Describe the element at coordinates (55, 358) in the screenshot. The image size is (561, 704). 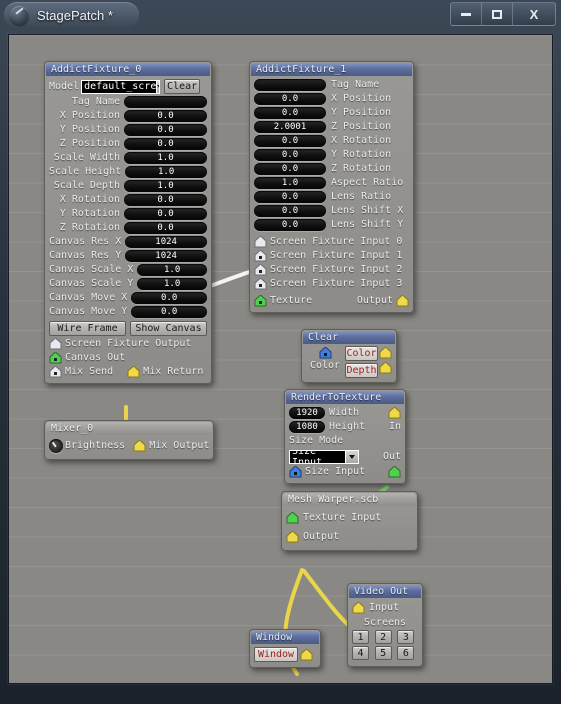
I see `port-icon-canvas-out` at that location.